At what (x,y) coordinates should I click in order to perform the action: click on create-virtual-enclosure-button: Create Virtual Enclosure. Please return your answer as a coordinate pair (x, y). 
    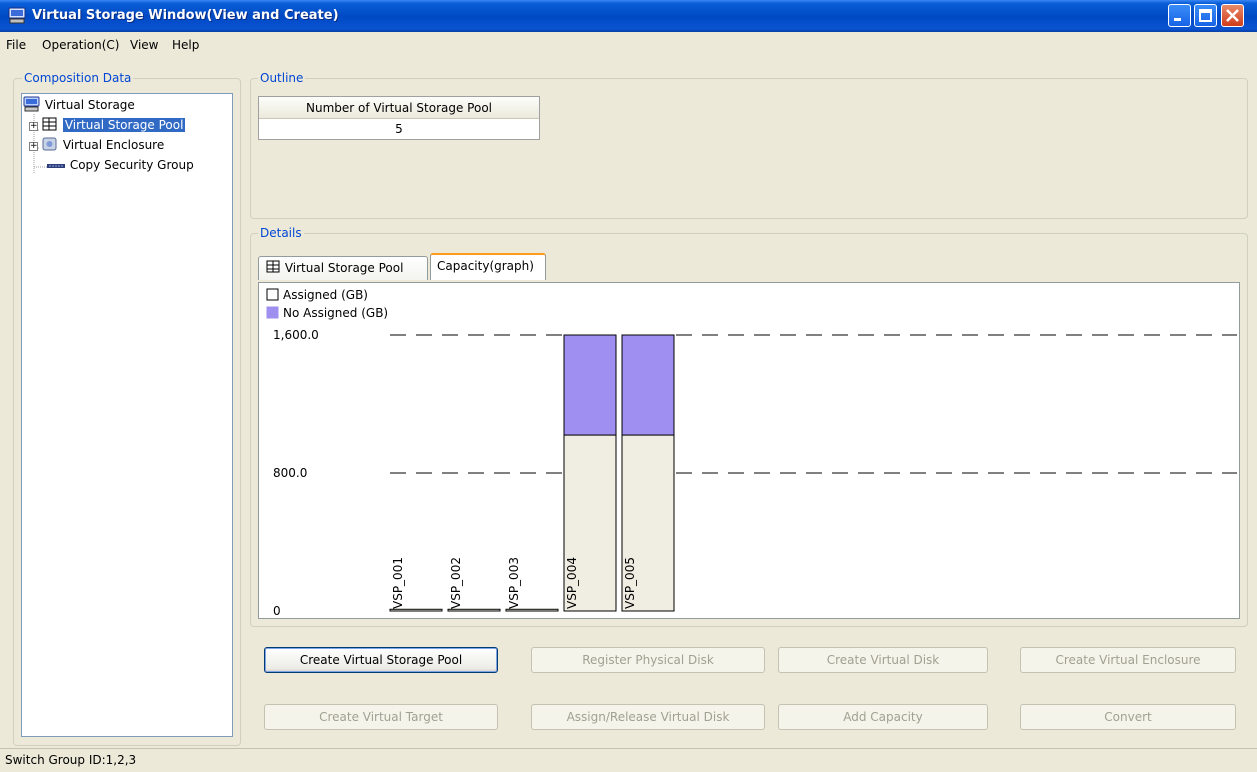
    Looking at the image, I should click on (1128, 660).